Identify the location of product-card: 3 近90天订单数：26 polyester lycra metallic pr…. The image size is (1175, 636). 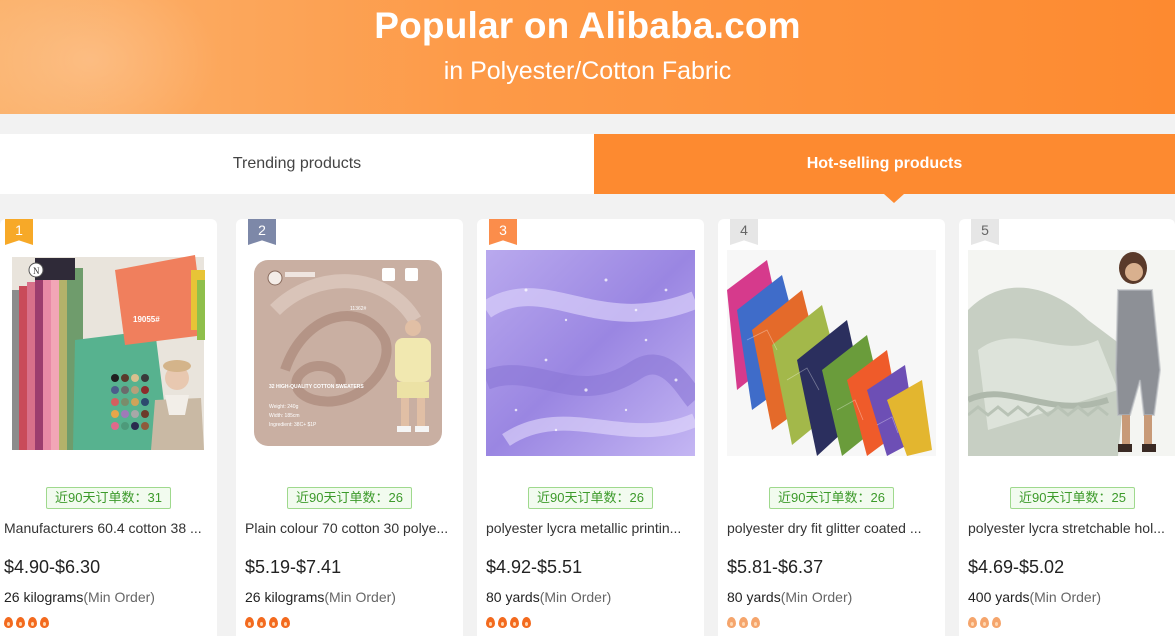
(590, 427).